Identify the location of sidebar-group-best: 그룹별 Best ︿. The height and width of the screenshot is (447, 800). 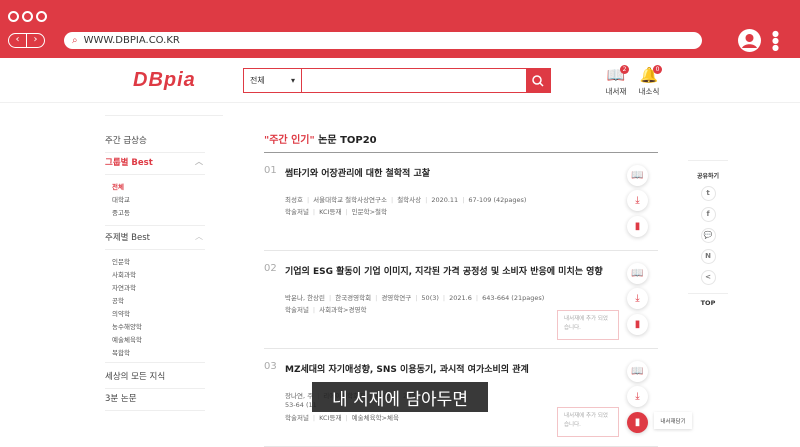
(155, 165).